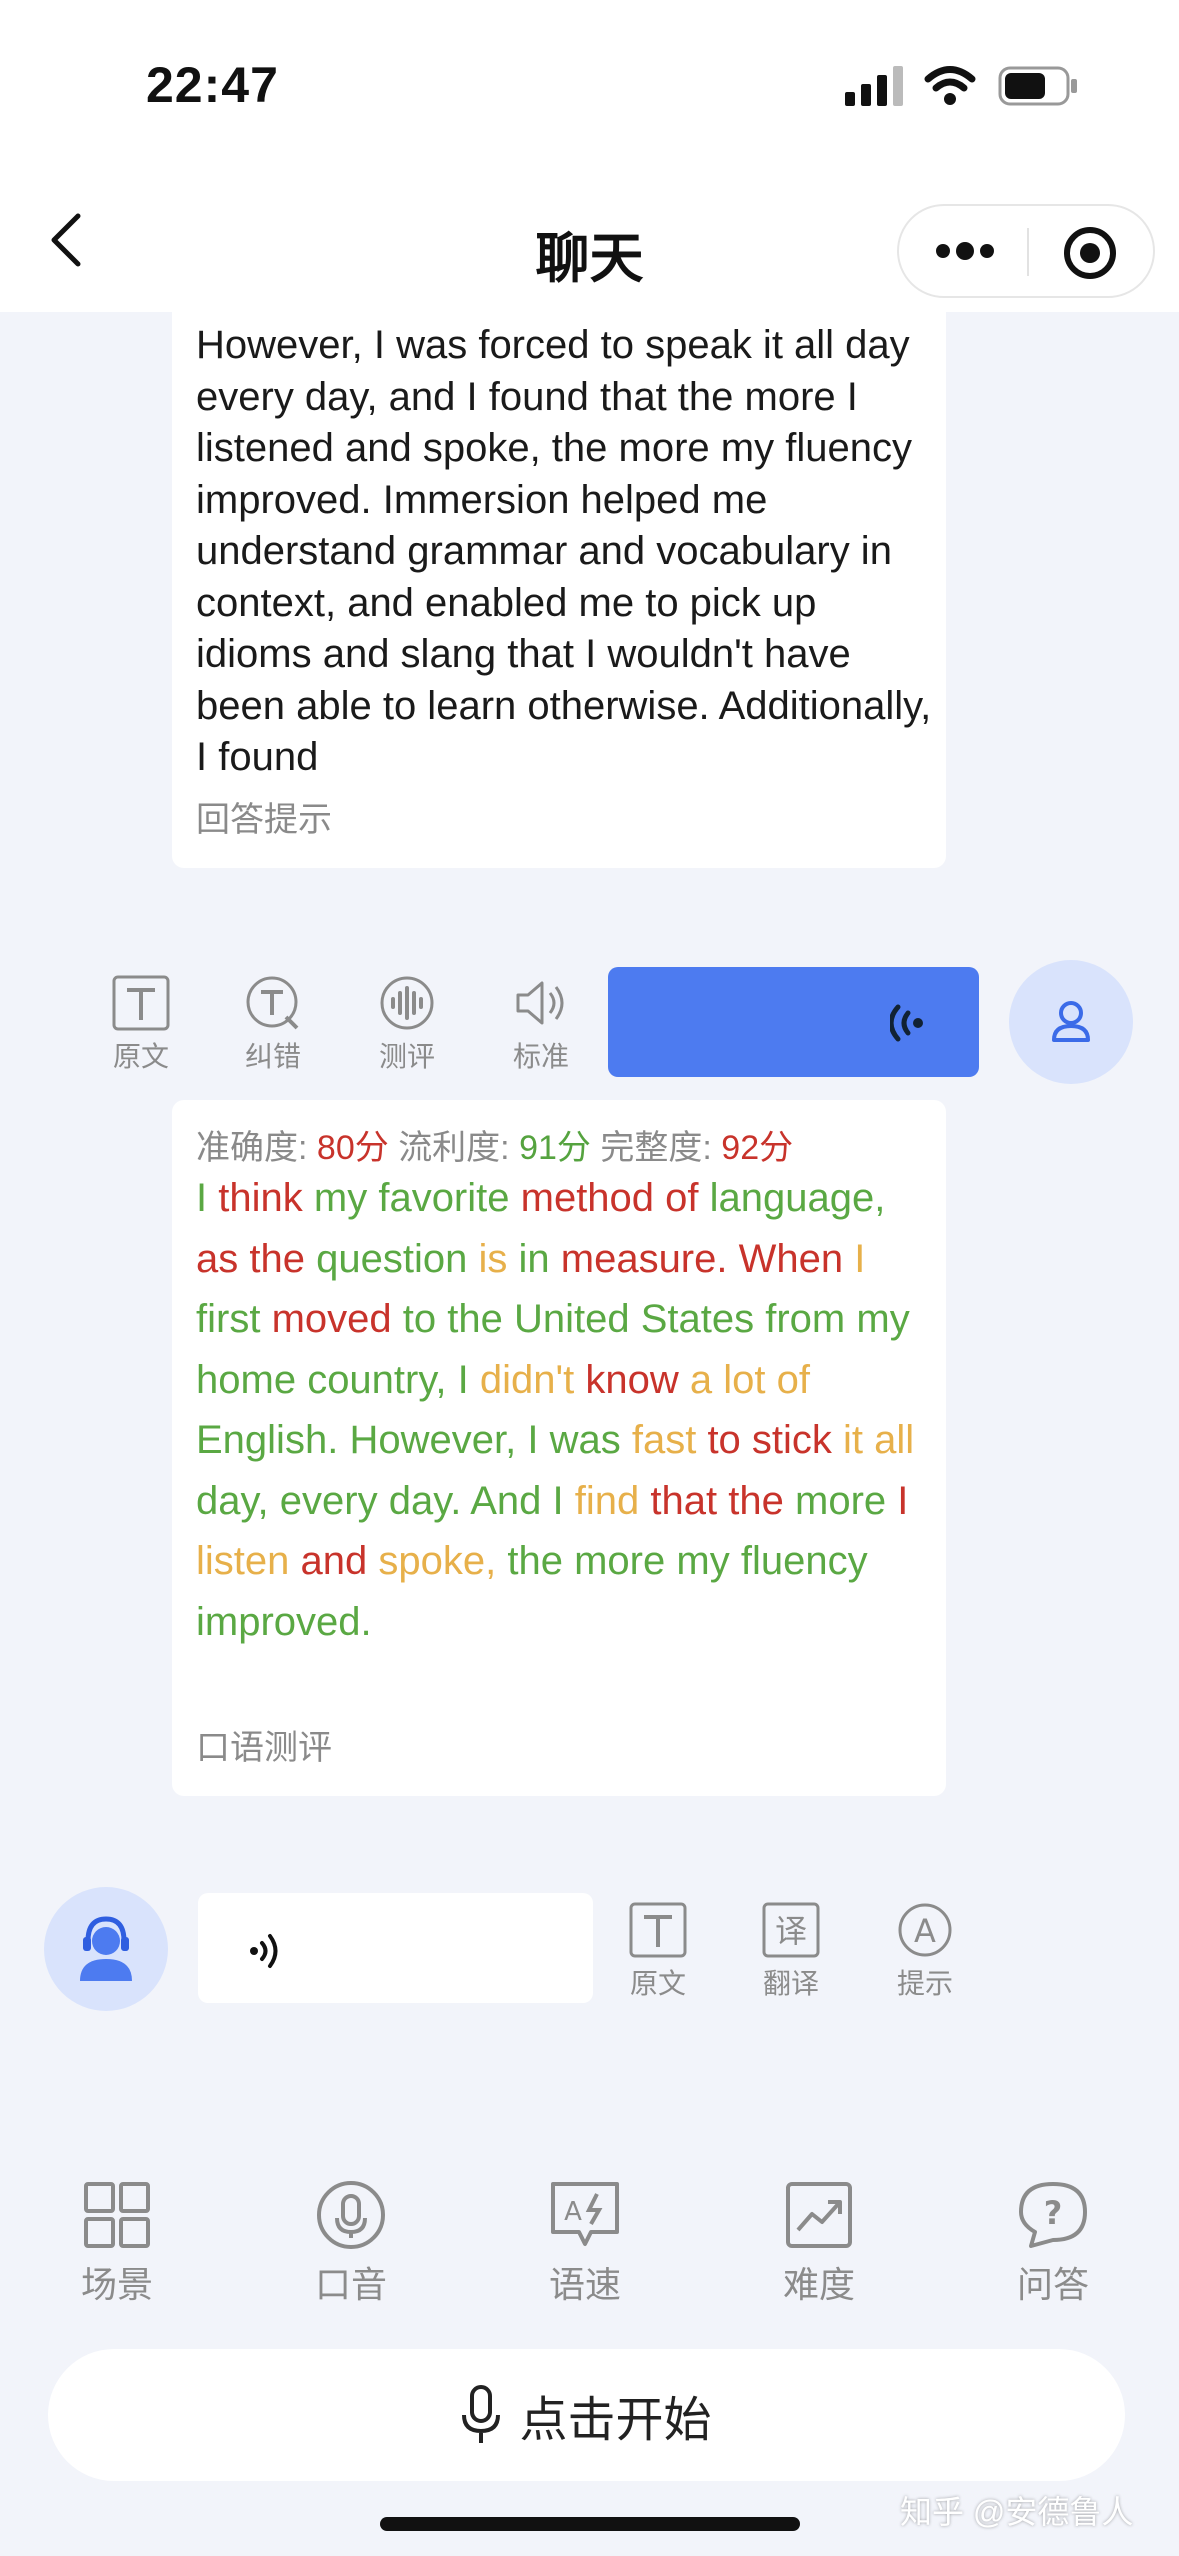 This screenshot has width=1179, height=2556. What do you see at coordinates (819, 2215) in the screenshot?
I see `chart-icon` at bounding box center [819, 2215].